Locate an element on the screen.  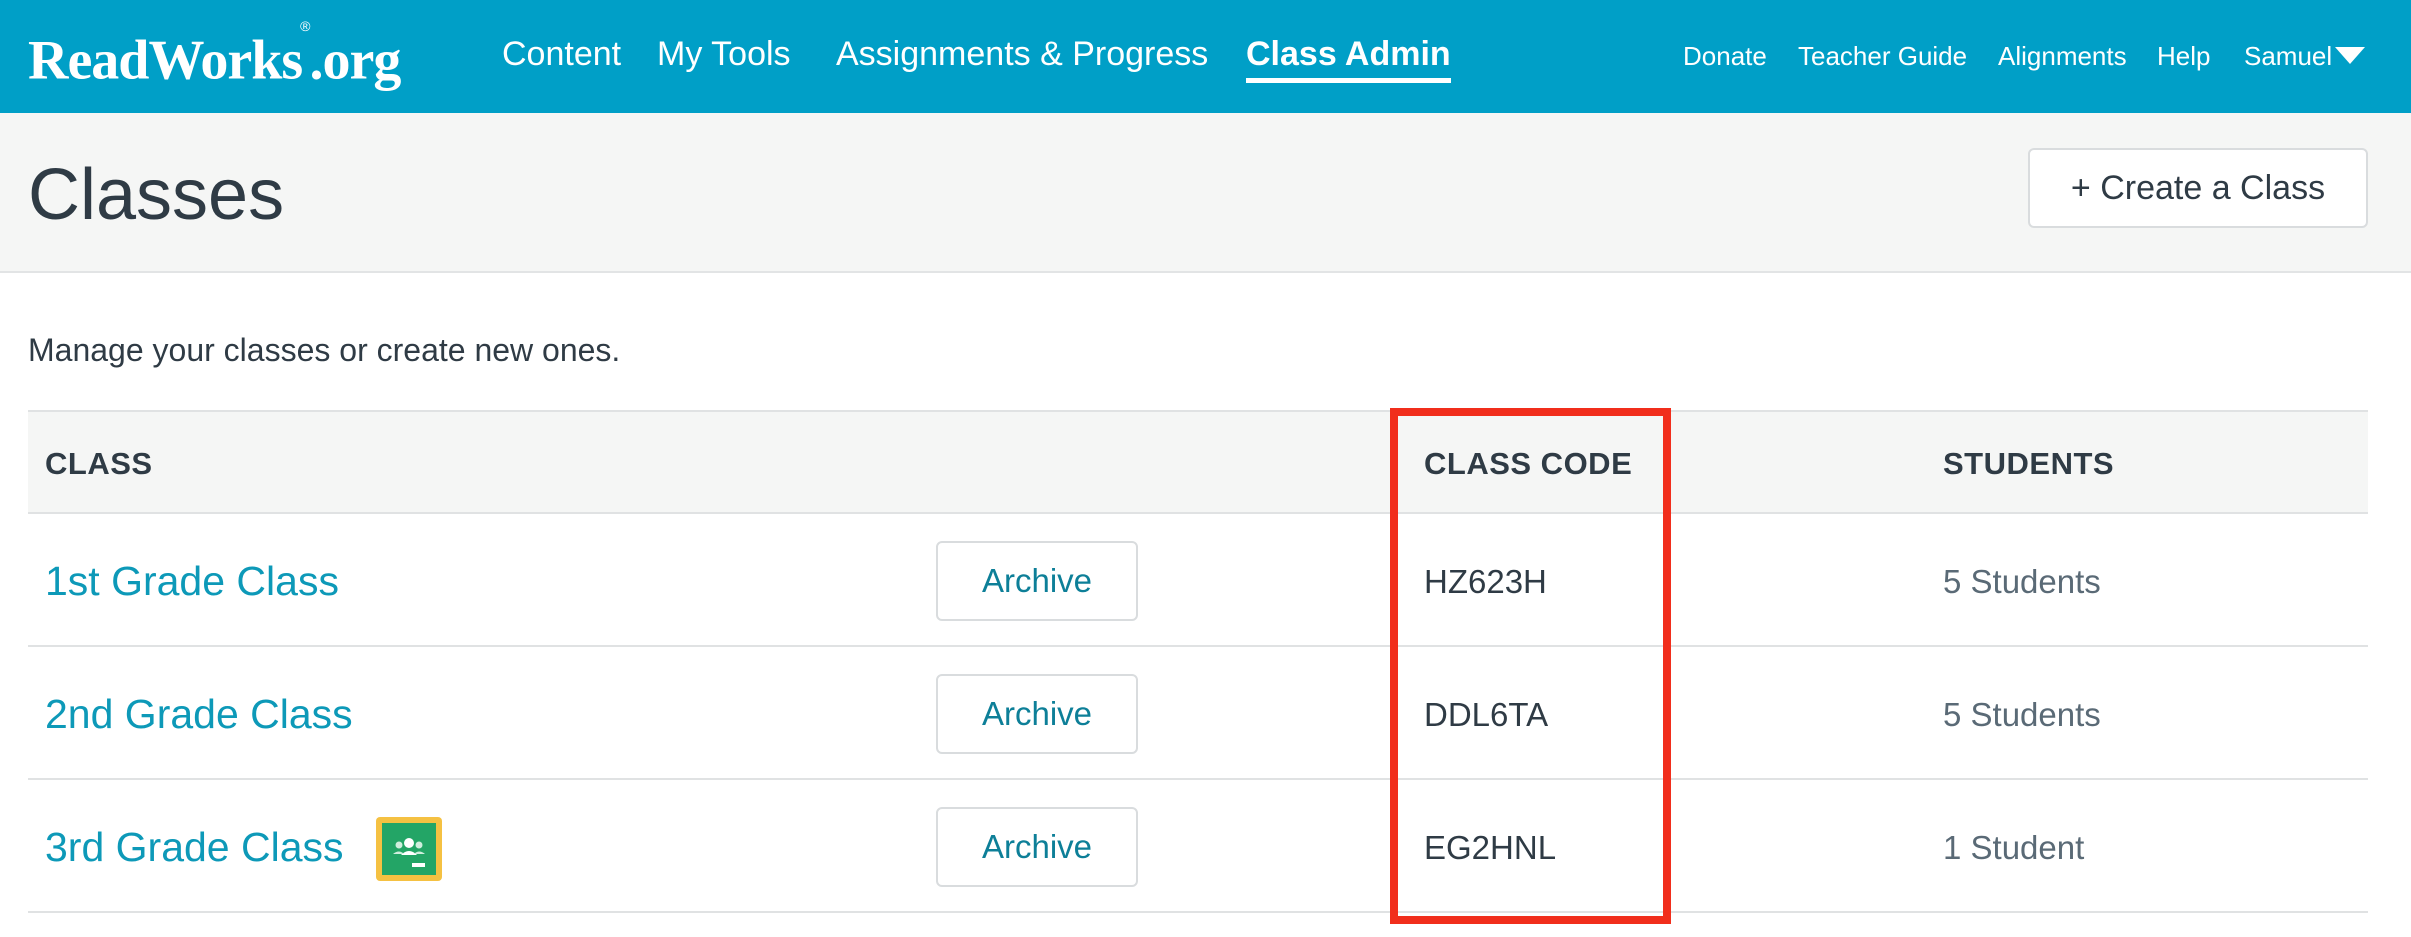
column-header-class: CLASS is located at coordinates (99, 463).